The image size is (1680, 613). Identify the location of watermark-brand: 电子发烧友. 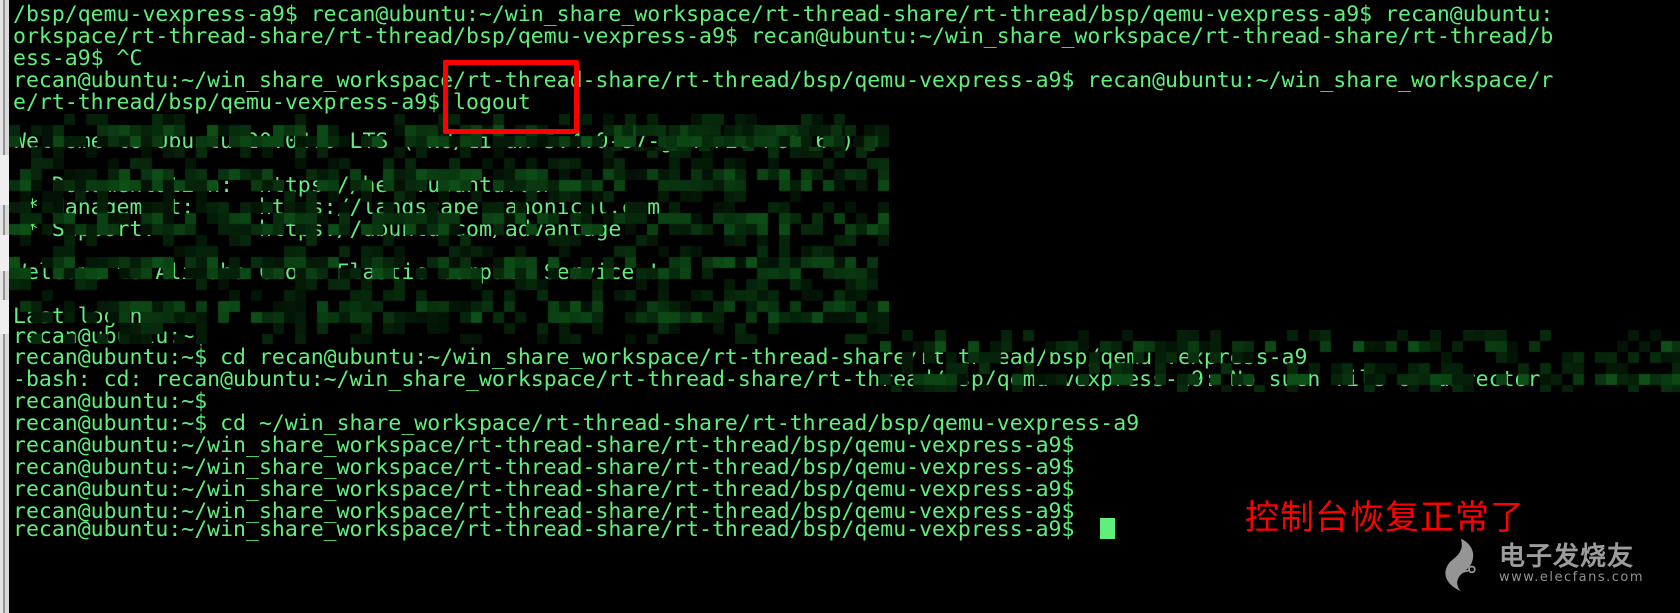
(1567, 556).